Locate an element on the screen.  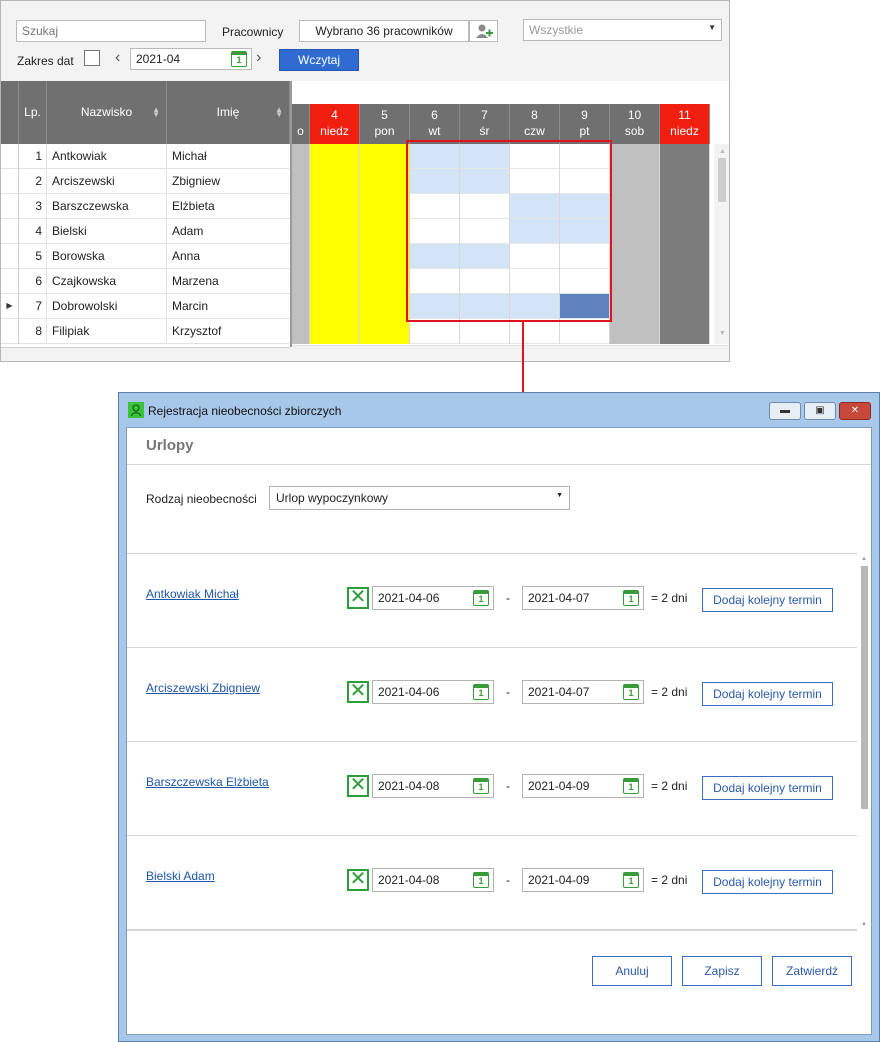
maximize-button: ▣ is located at coordinates (820, 411).